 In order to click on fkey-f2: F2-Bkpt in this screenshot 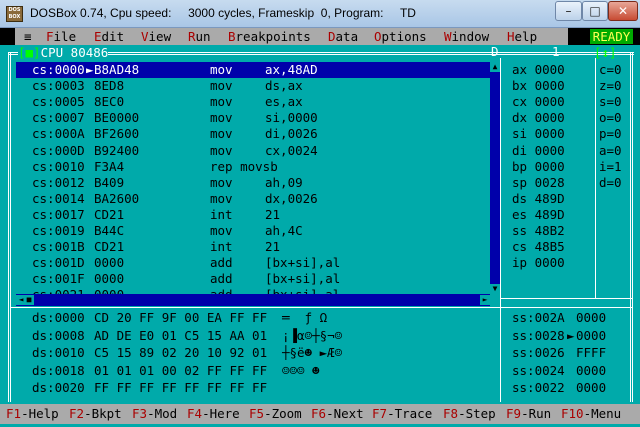, I will do `click(95, 414)`.